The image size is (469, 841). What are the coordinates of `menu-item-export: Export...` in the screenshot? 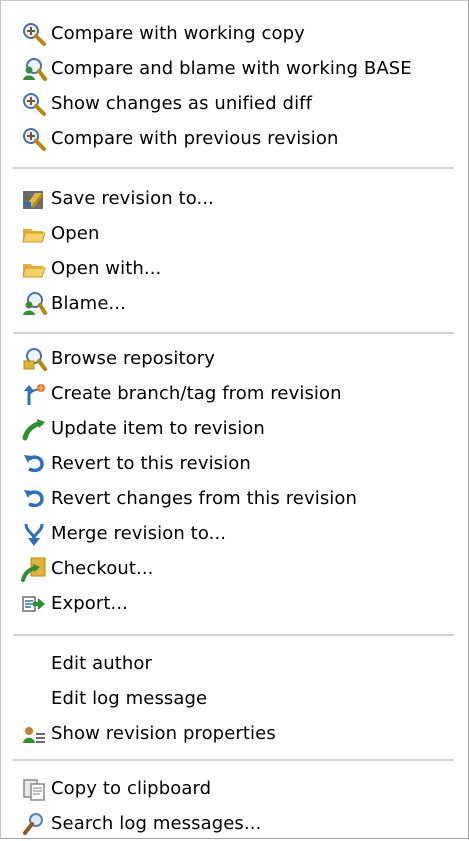 It's located at (233, 604).